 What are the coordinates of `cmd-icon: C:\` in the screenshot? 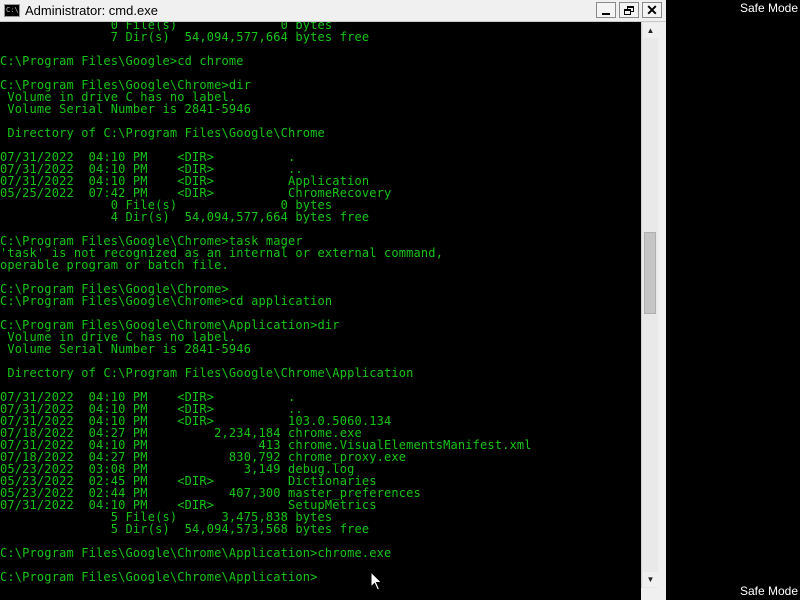 It's located at (12, 10).